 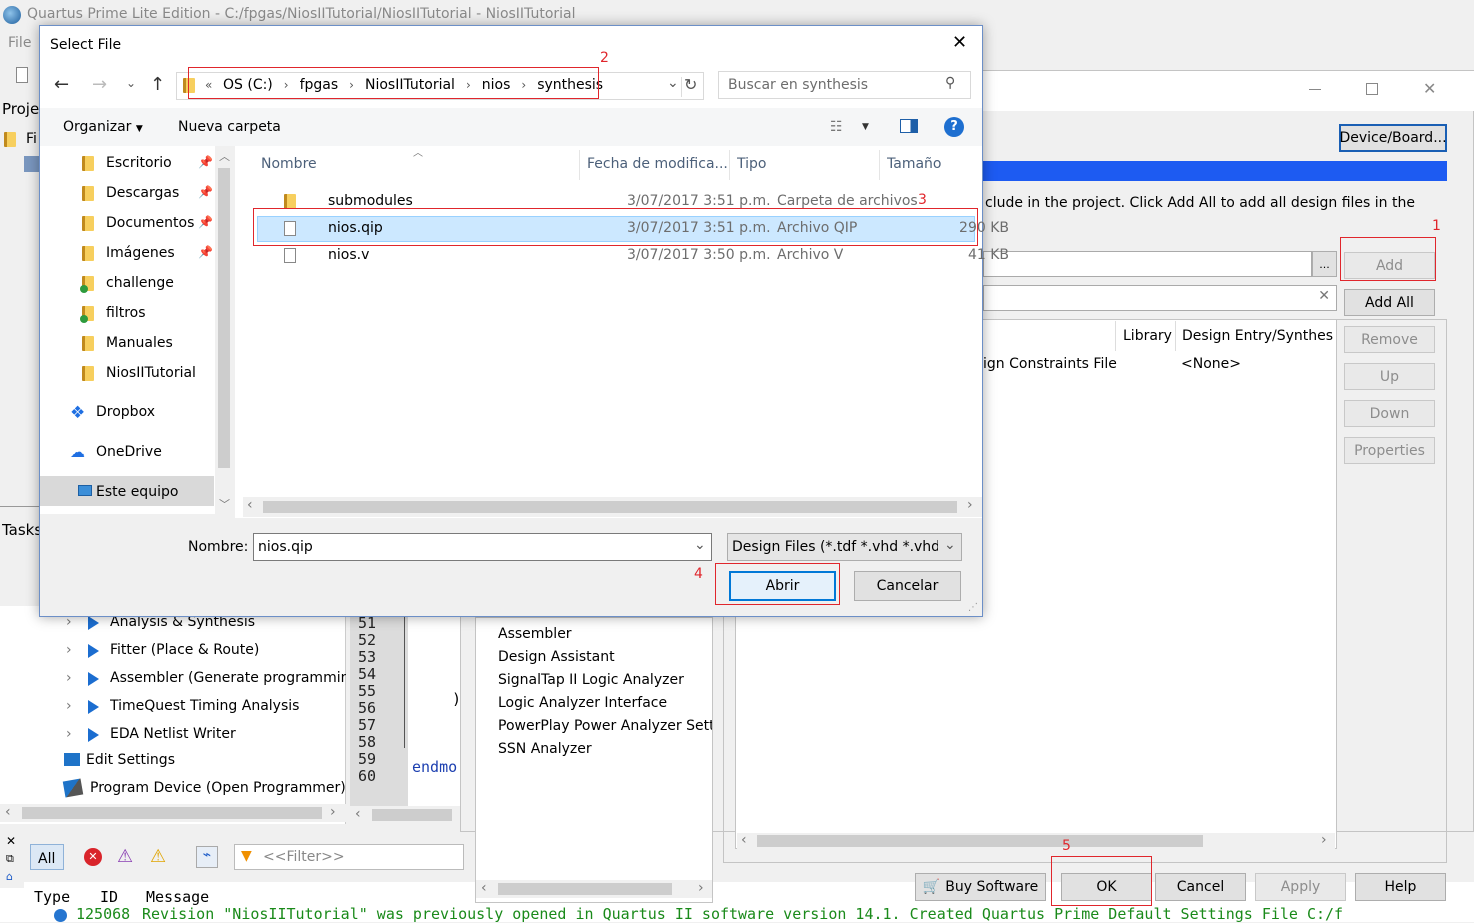 I want to click on category-scrollbar: ‹ ›, so click(x=594, y=889).